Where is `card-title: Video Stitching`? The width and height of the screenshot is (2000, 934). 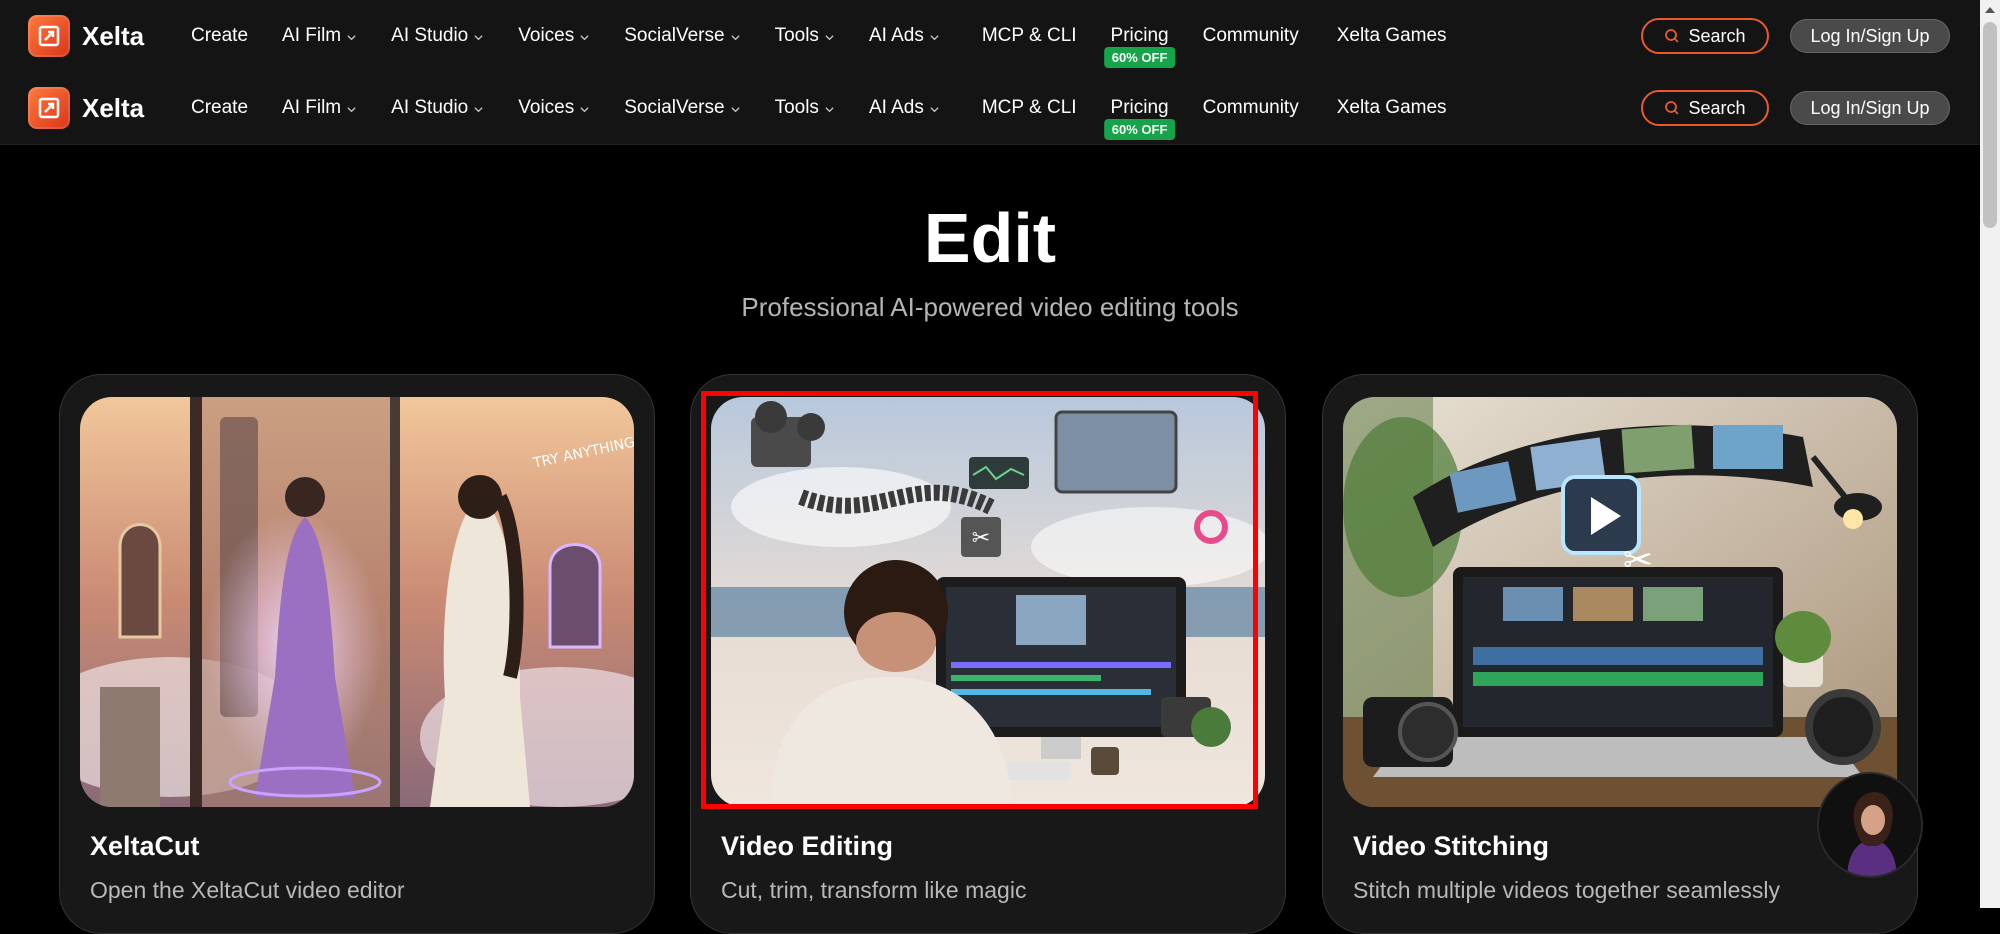
card-title: Video Stitching is located at coordinates (1451, 846).